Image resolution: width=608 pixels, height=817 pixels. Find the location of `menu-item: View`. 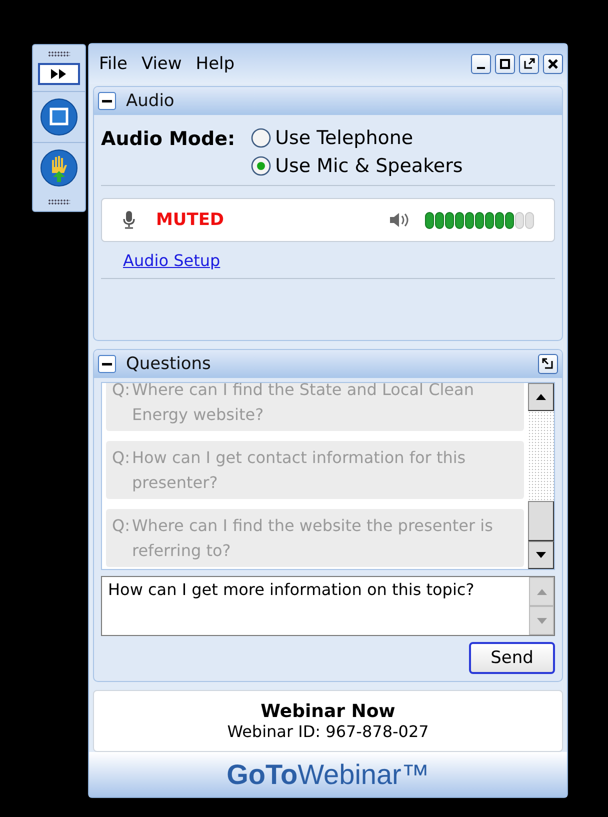

menu-item: View is located at coordinates (161, 64).